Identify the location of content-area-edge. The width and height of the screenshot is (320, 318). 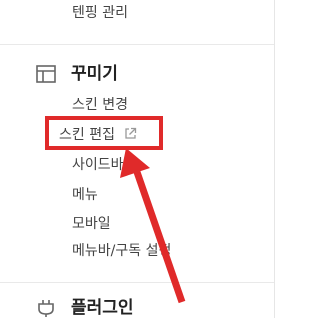
(282, 159).